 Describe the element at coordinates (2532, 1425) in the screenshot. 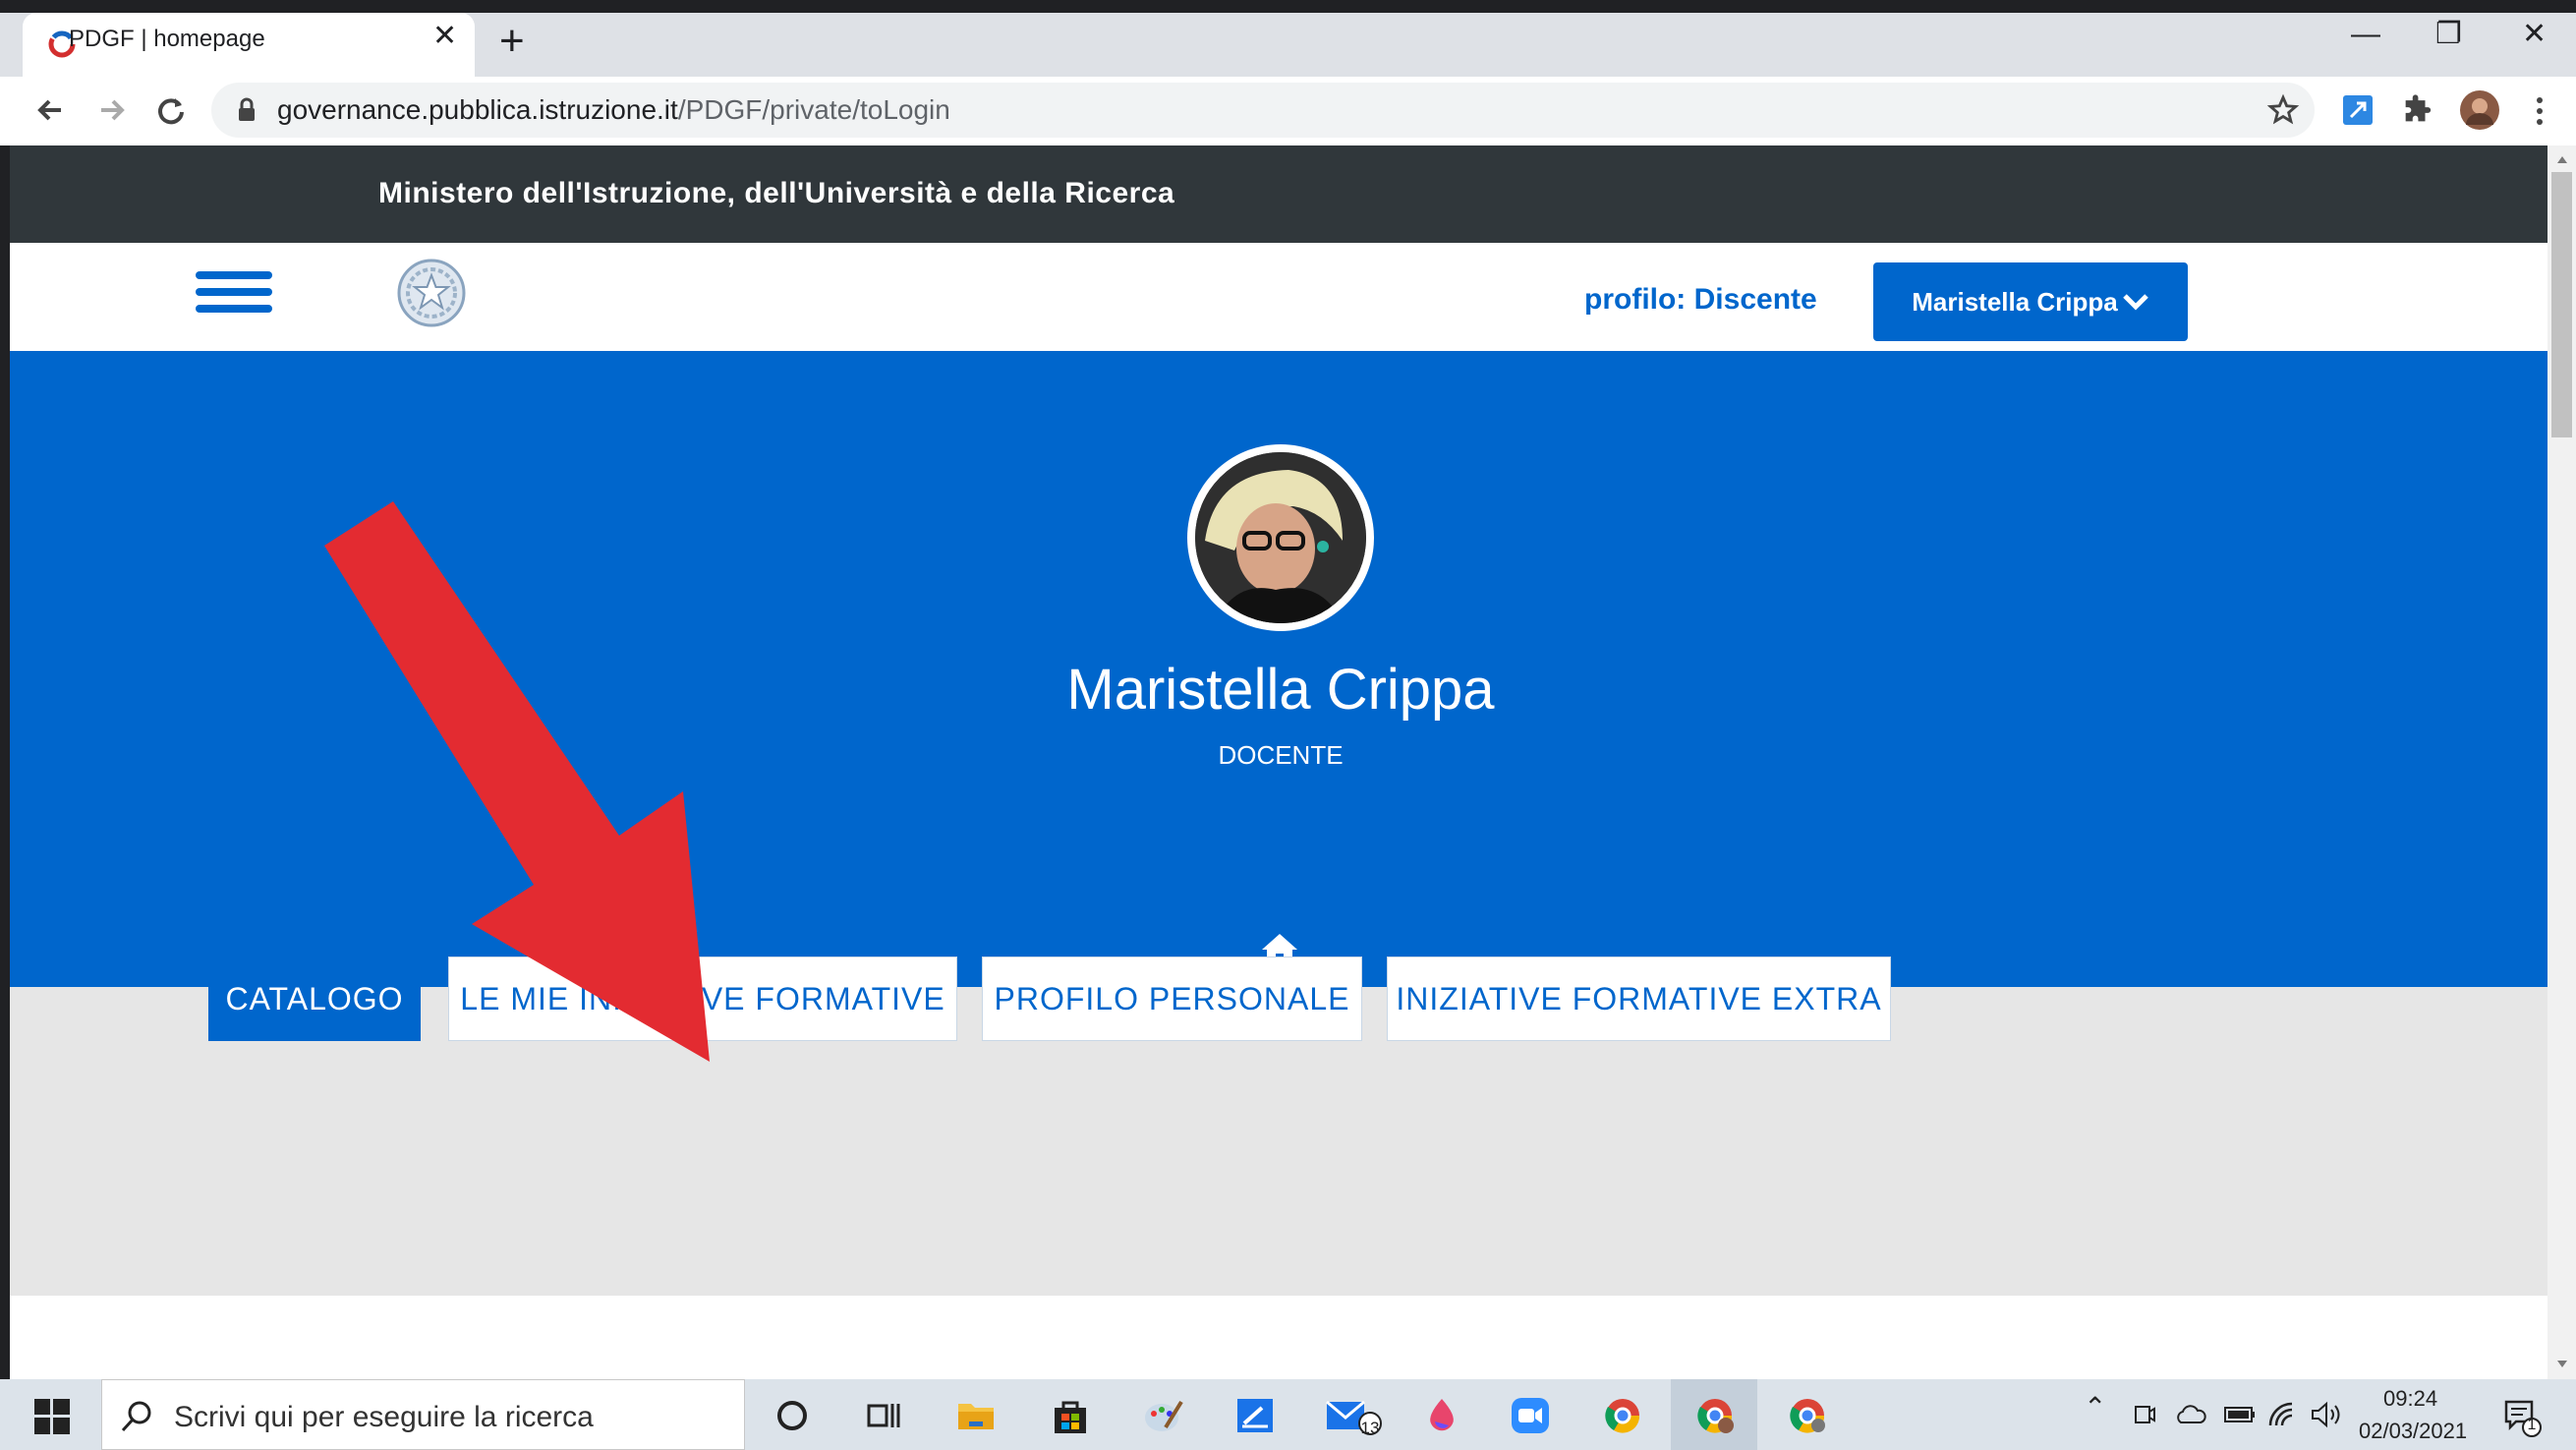

I see `notification-badge-count: 1` at that location.